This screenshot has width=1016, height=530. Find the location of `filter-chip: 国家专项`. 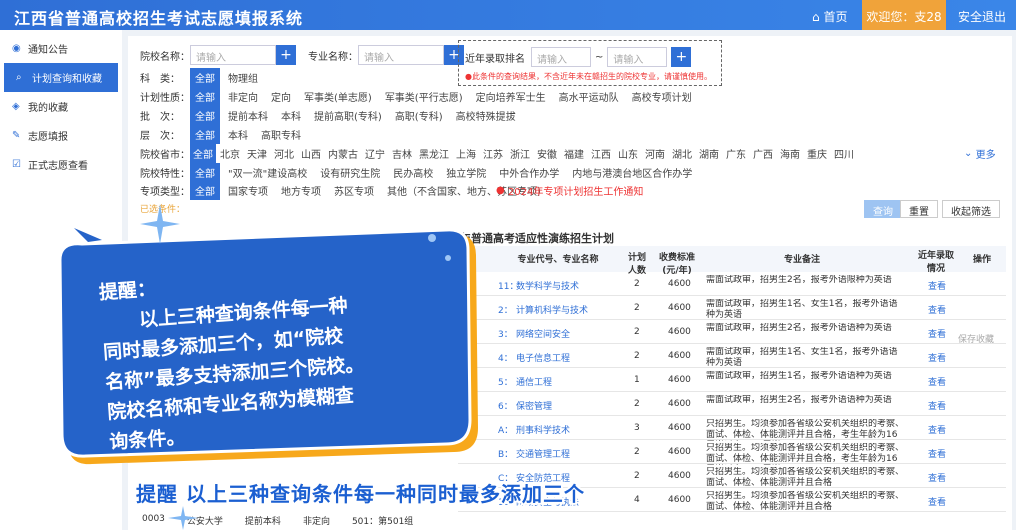

filter-chip: 国家专项 is located at coordinates (248, 190).